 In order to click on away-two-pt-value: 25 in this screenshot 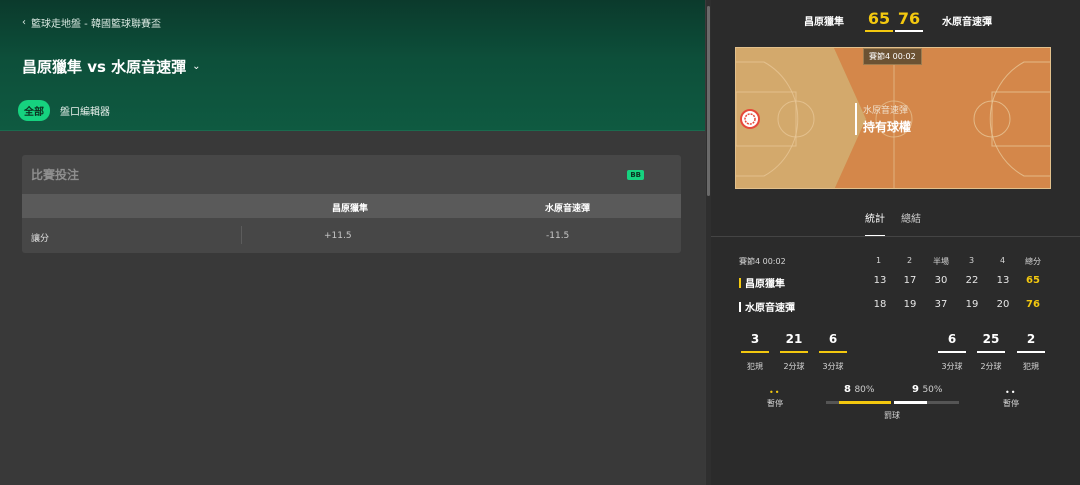, I will do `click(991, 339)`.